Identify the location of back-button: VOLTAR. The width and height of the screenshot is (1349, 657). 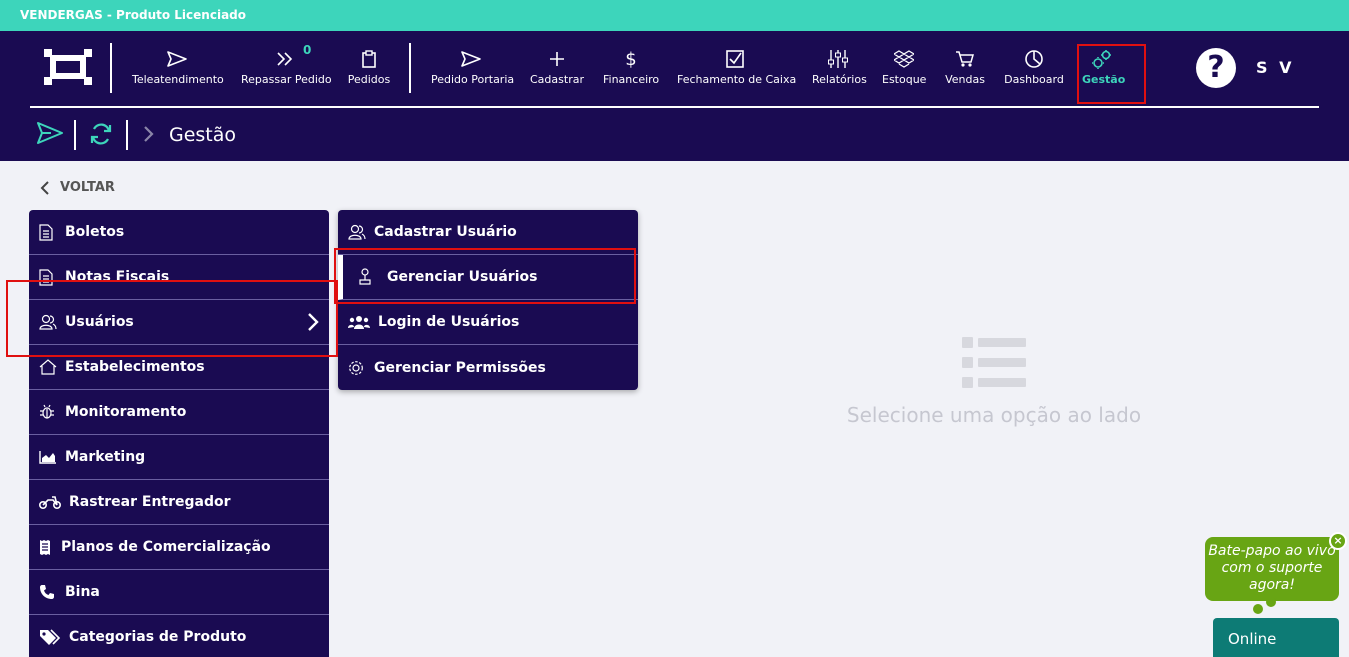
(77, 187).